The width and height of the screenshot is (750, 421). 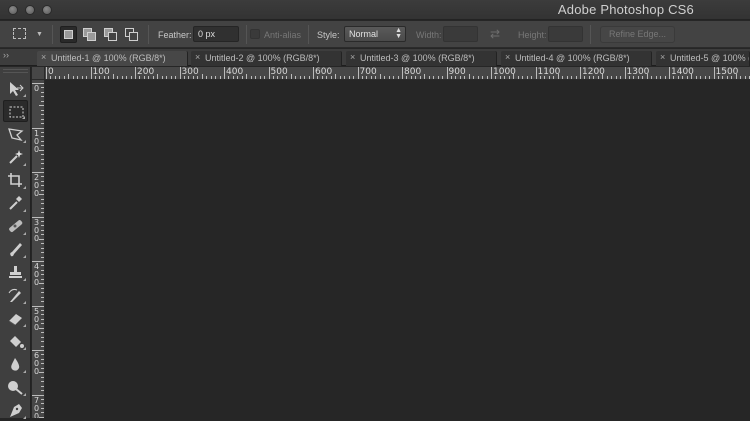 I want to click on style-select-value: Normal, so click(x=364, y=34).